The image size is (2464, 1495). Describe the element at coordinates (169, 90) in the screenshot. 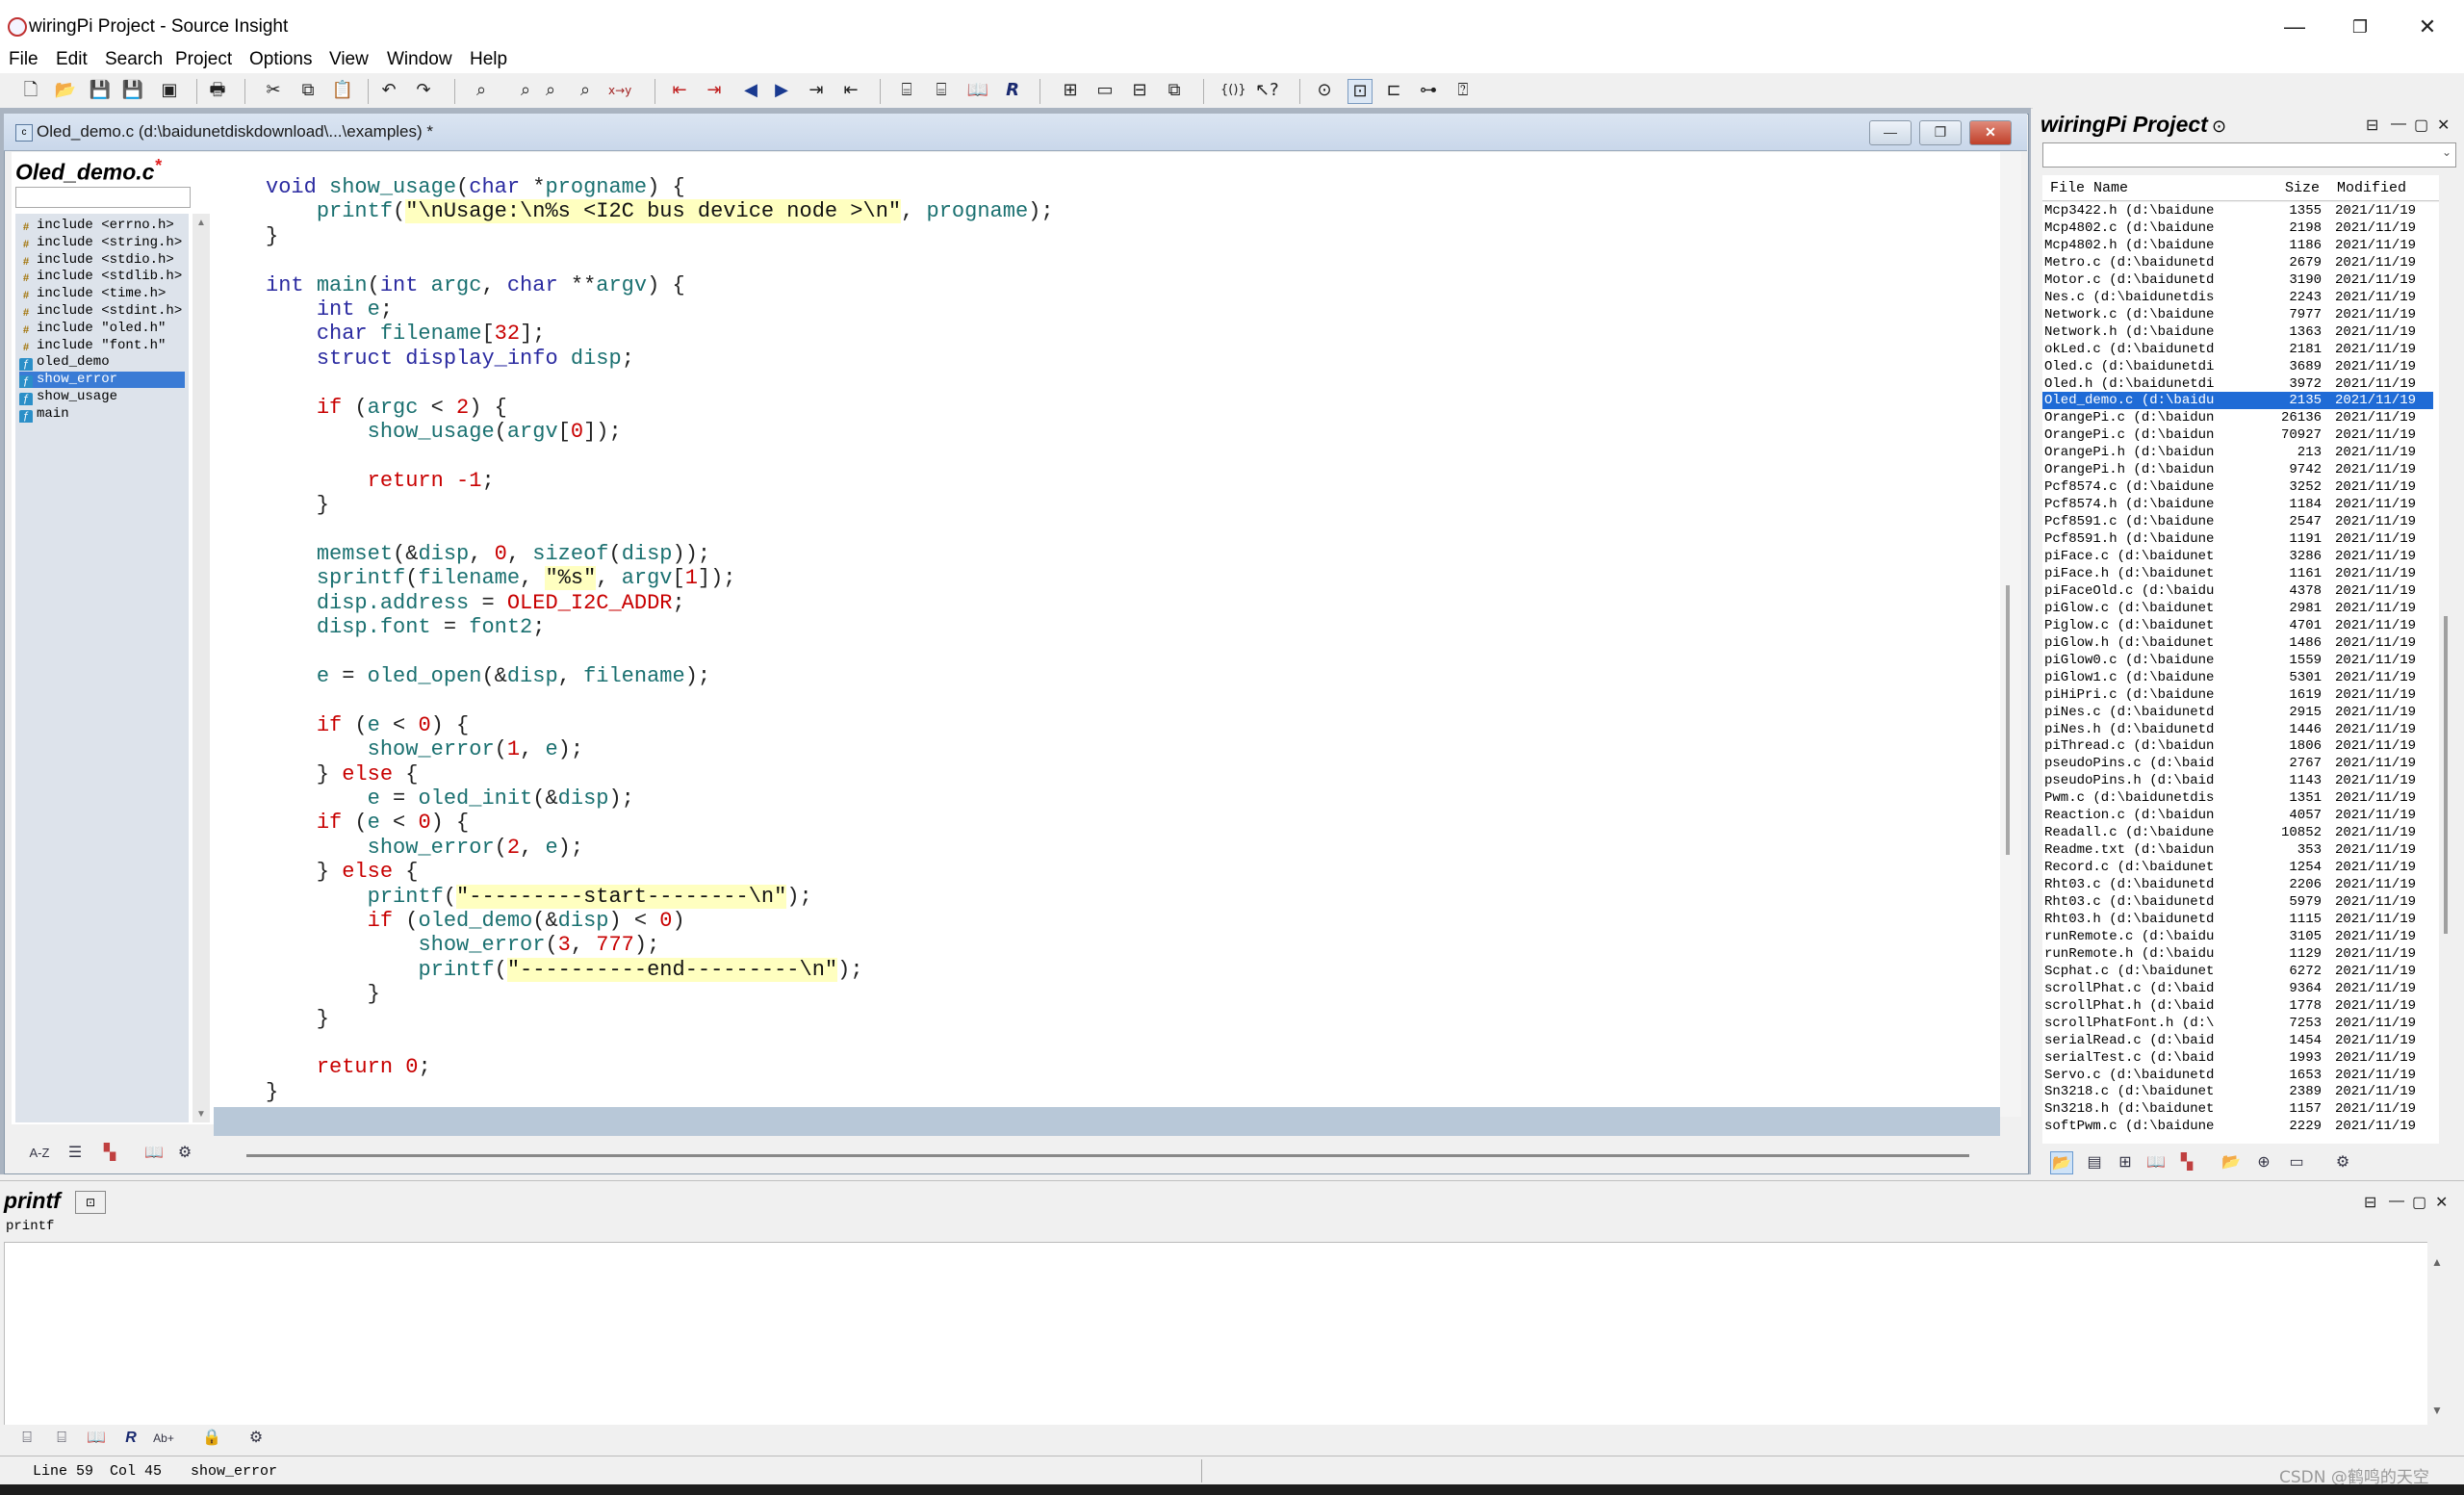

I see `close-file-icon: ▣` at that location.